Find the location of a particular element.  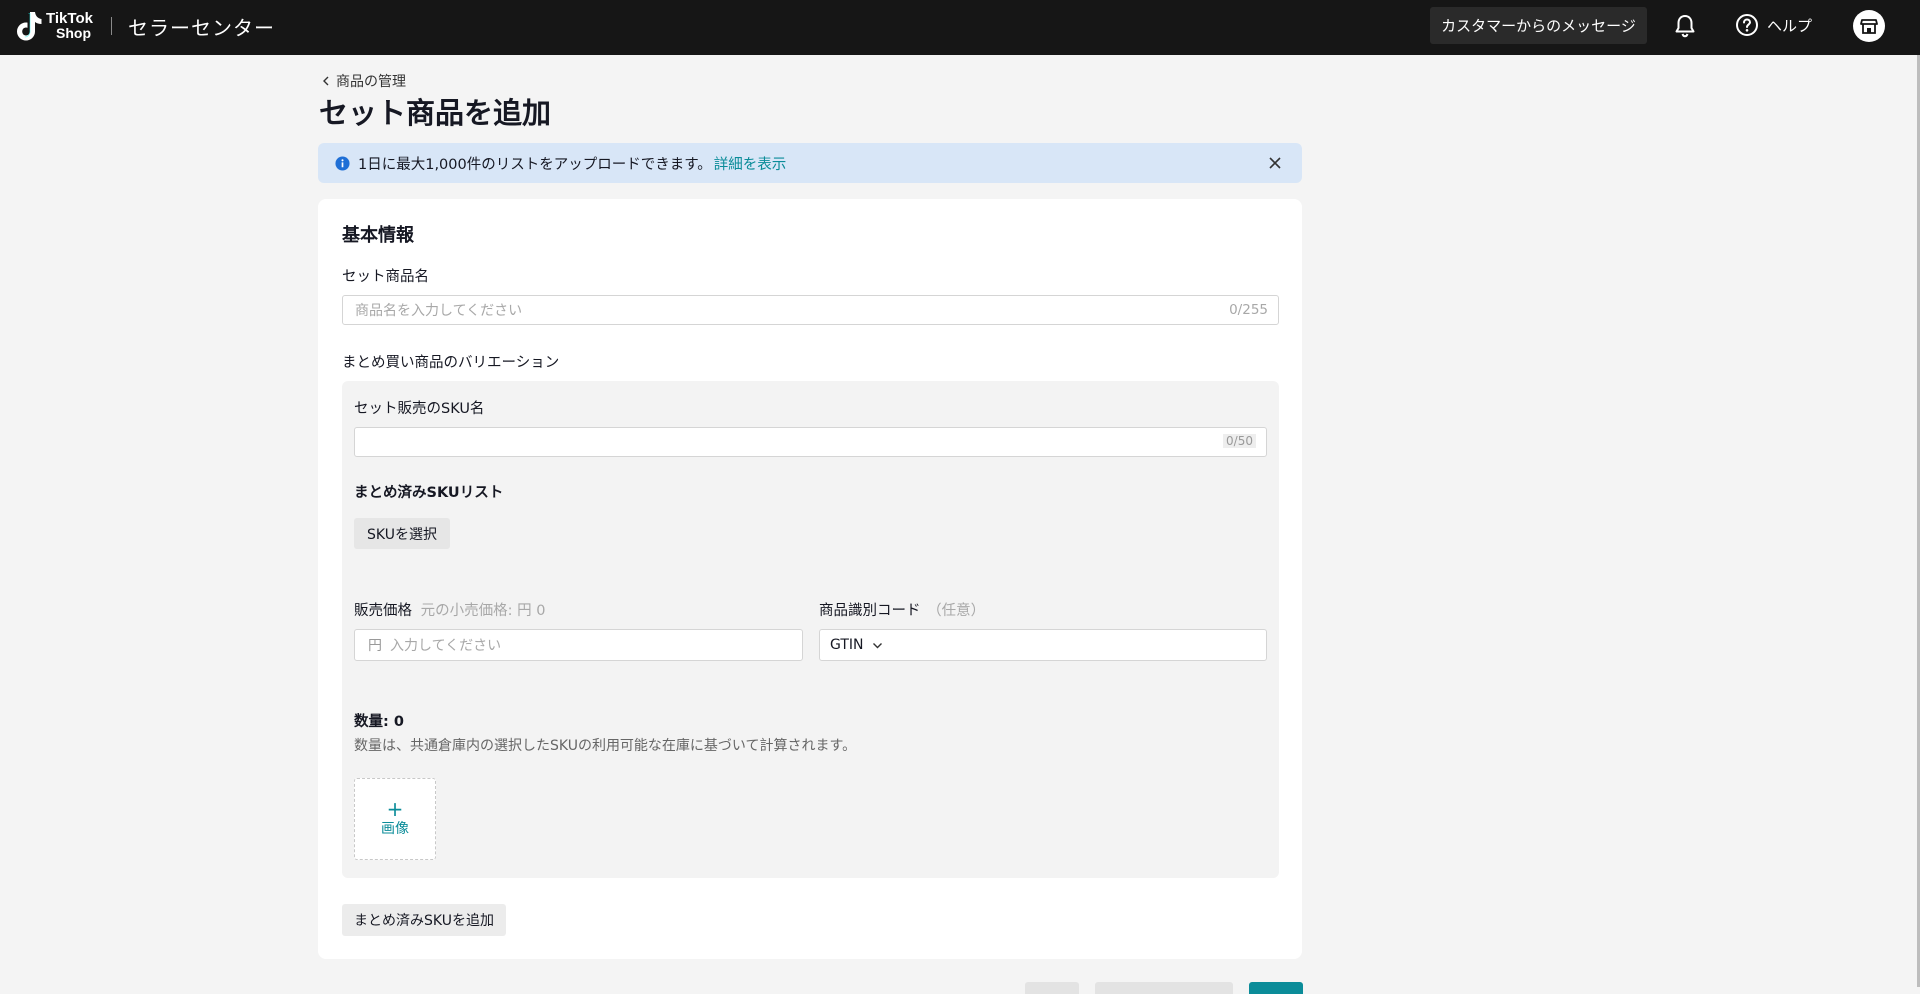

tiktok-logo-icon is located at coordinates (29, 26).